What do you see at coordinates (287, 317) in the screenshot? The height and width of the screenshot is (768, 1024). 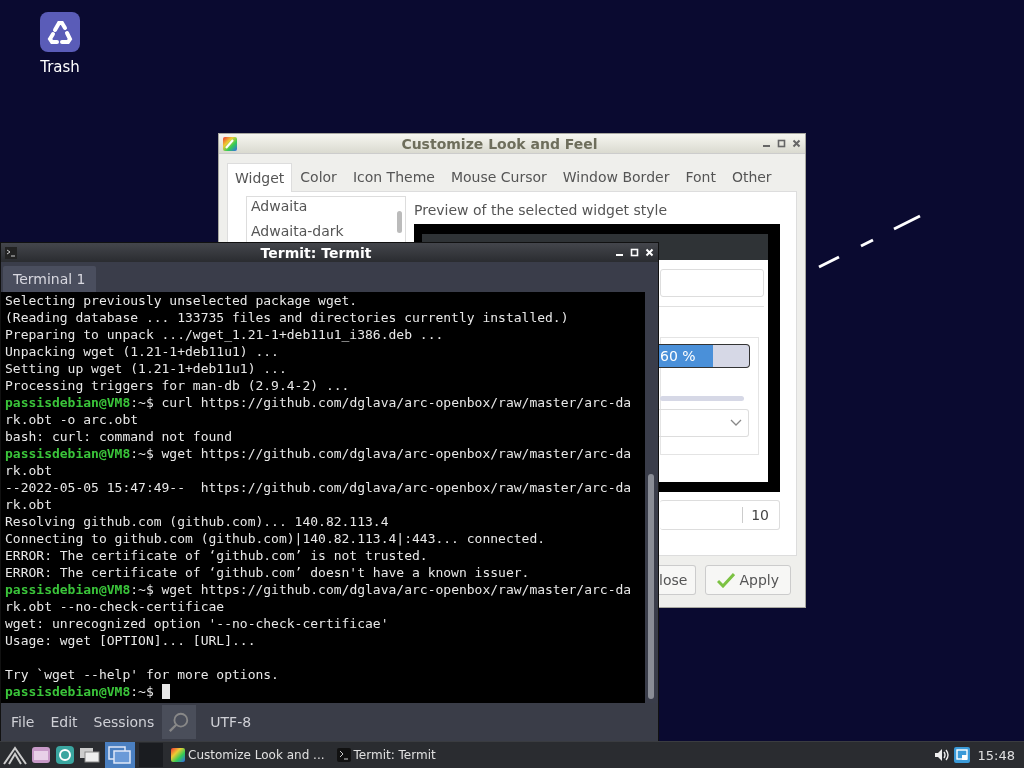 I see `terminal-line: (Reading database ... 133735 files and directories currently installed.)` at bounding box center [287, 317].